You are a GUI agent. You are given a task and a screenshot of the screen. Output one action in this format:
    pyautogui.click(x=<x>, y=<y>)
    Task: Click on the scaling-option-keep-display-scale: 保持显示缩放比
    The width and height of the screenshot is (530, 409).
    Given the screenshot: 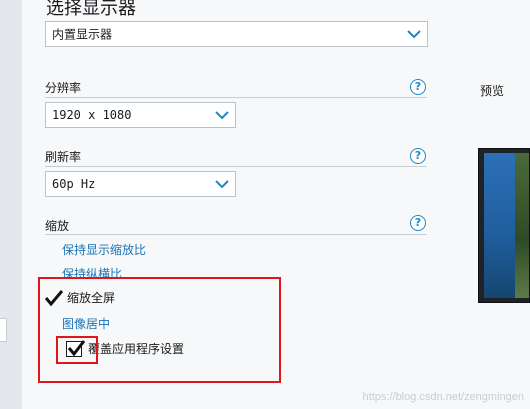 What is the action you would take?
    pyautogui.click(x=104, y=249)
    